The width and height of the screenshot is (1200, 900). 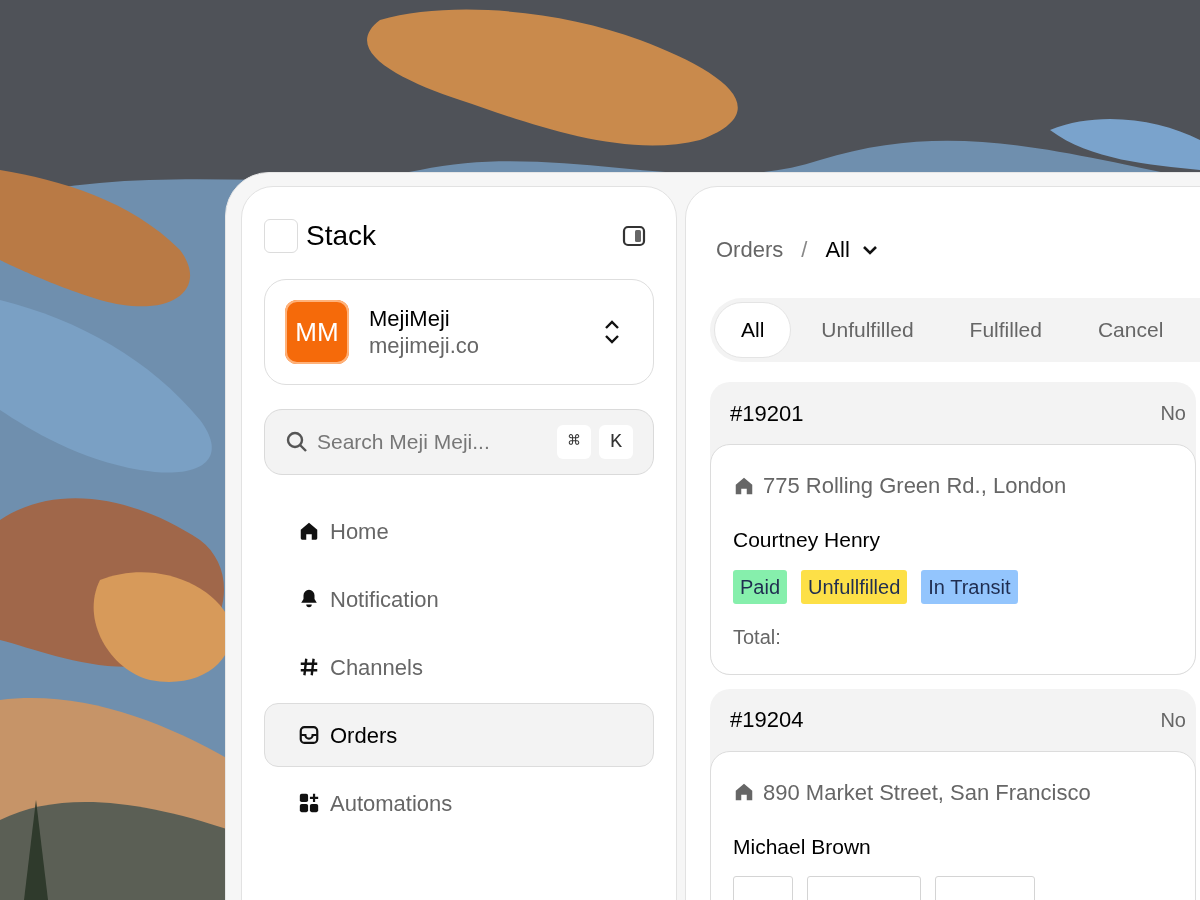 What do you see at coordinates (425, 346) in the screenshot?
I see `workspace-domain: mejimeji.co` at bounding box center [425, 346].